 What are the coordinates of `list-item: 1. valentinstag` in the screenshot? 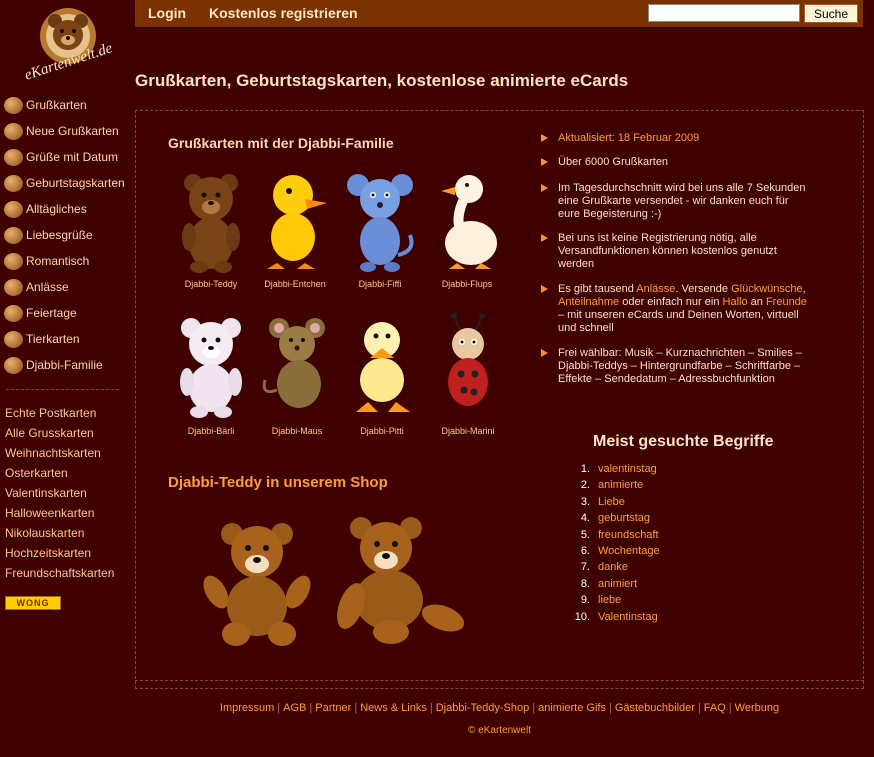 It's located at (618, 469).